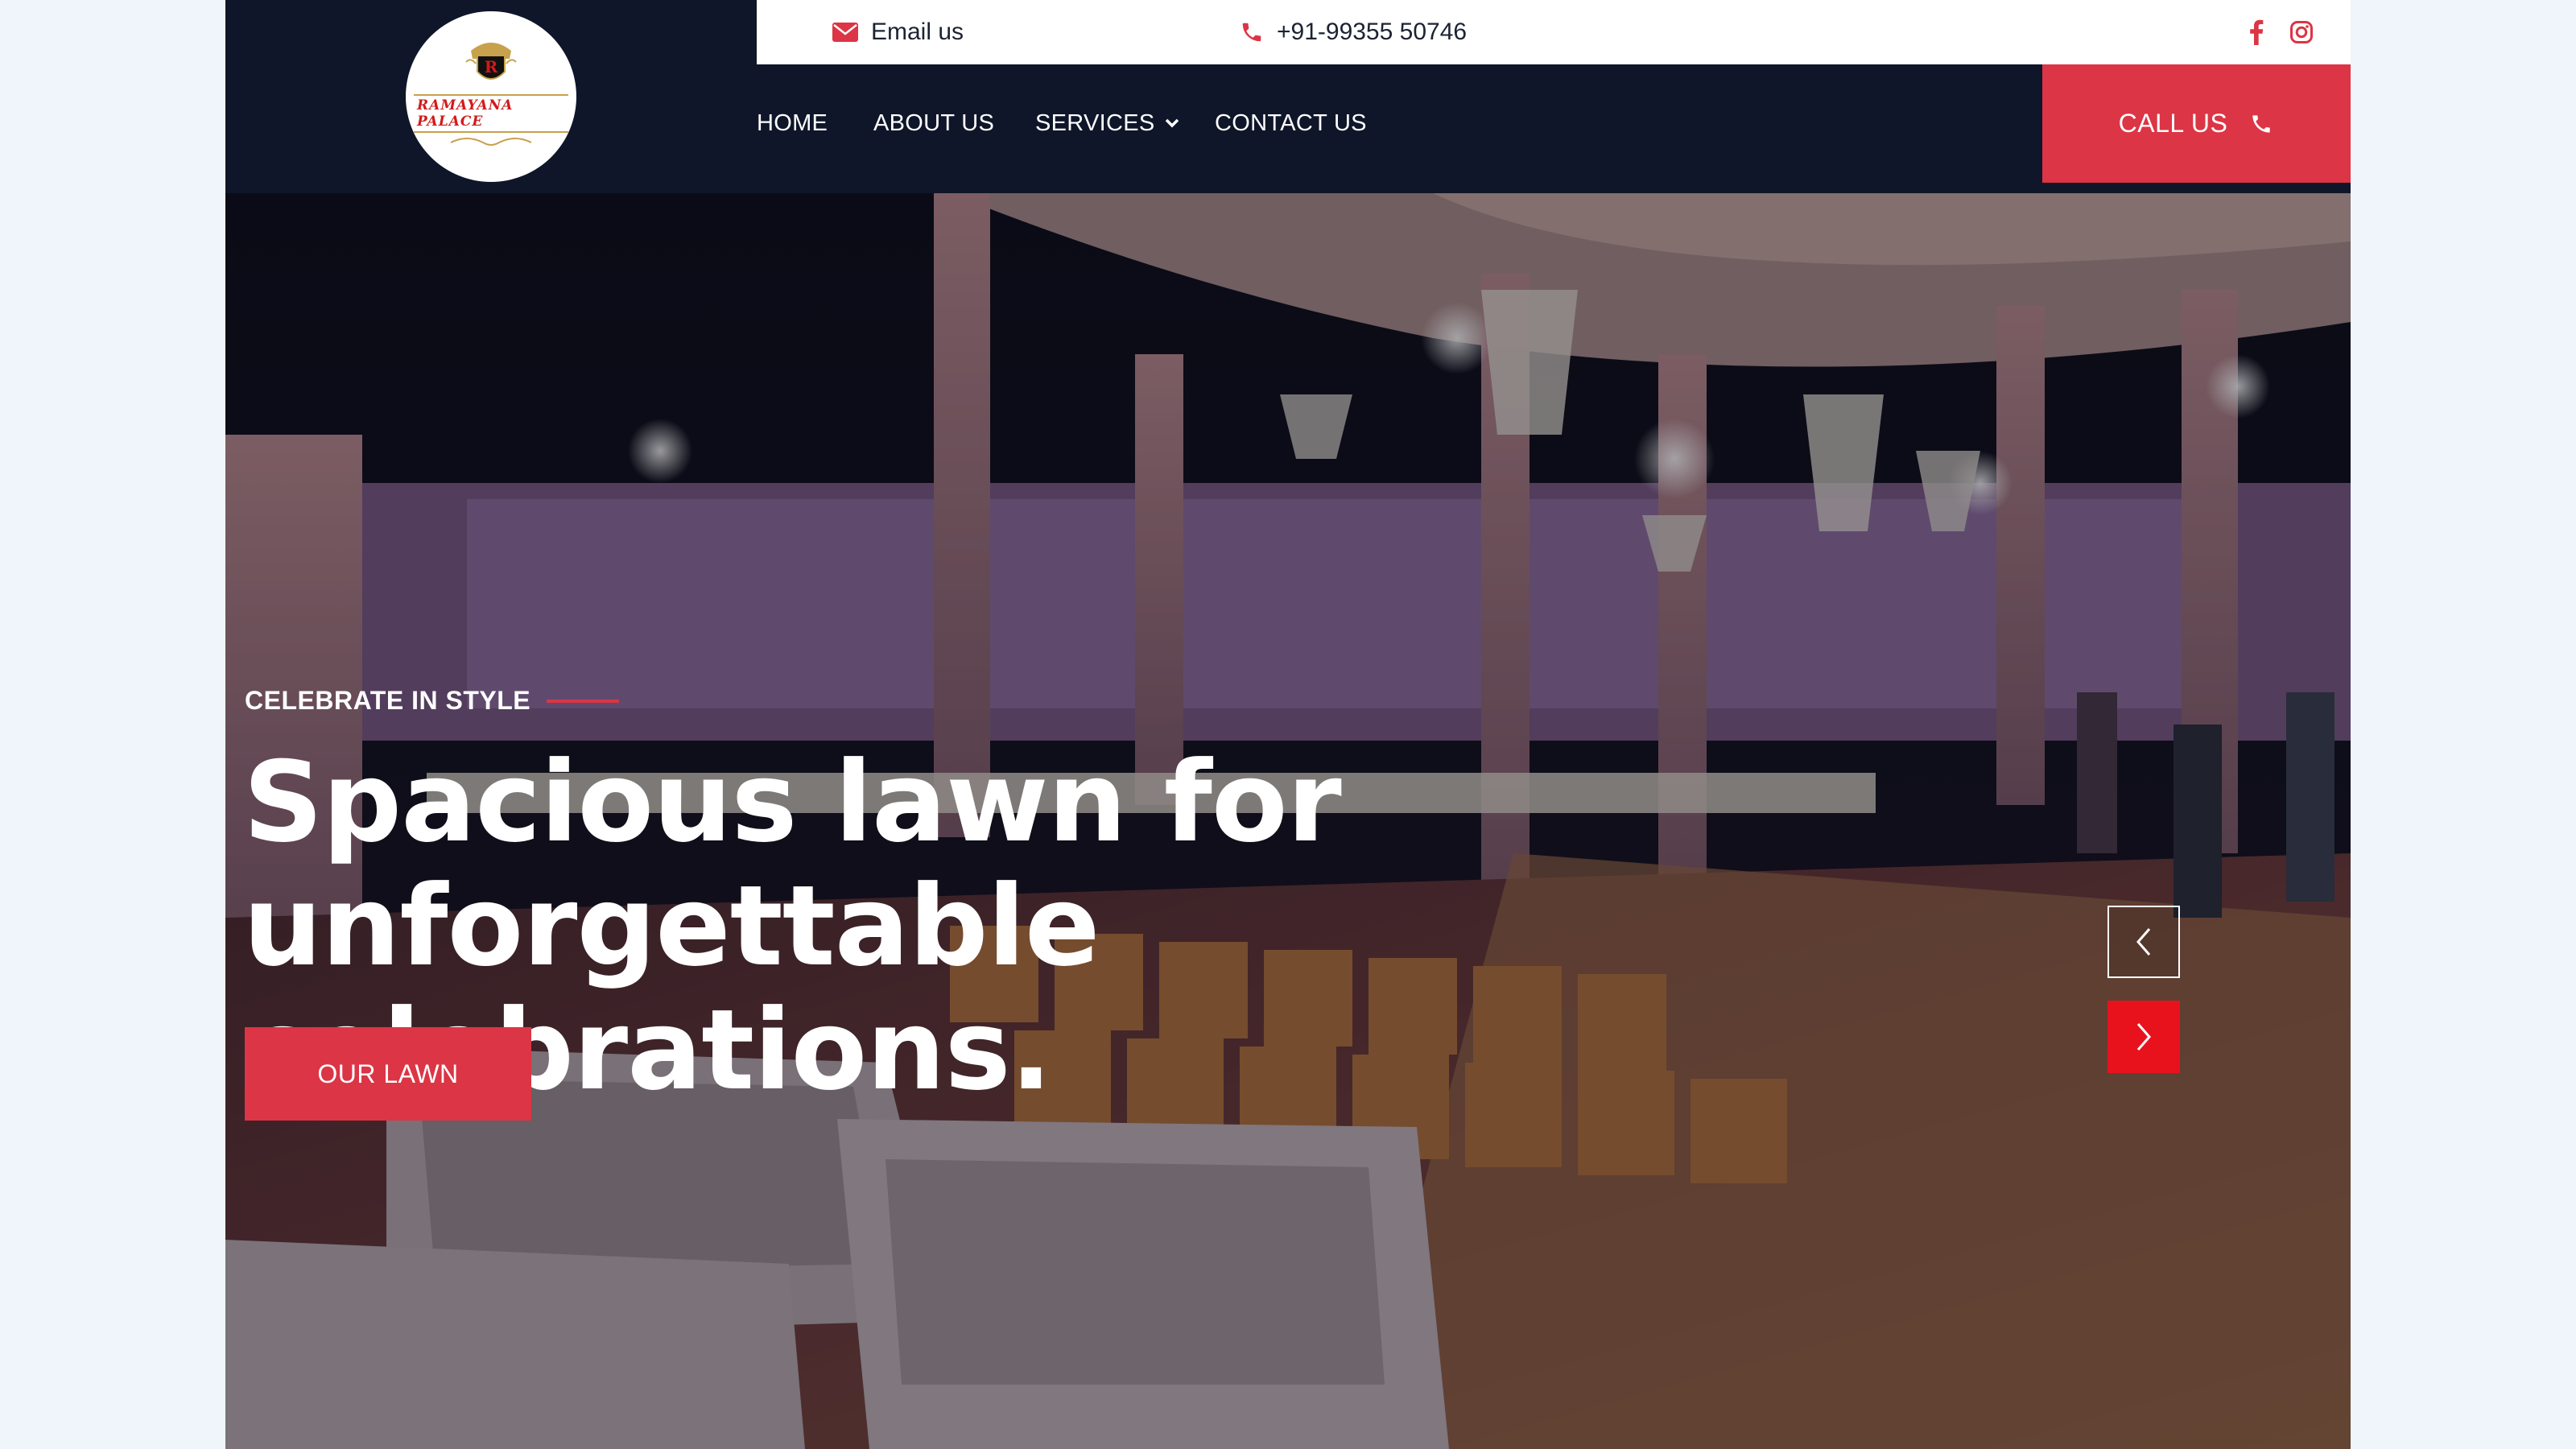 The image size is (2576, 1449). I want to click on email-label: Email us, so click(917, 32).